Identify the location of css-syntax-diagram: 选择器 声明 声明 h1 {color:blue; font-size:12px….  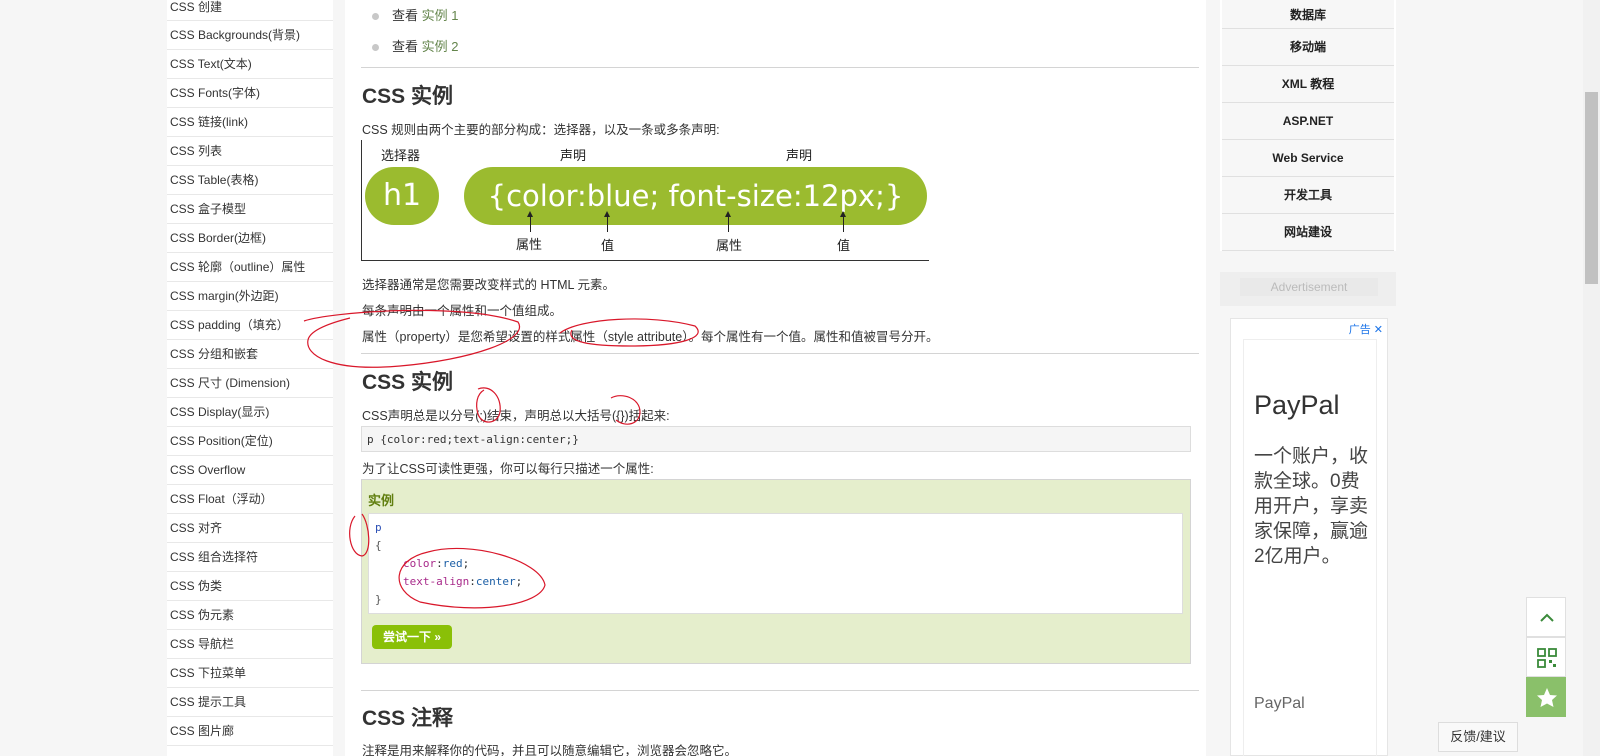
(645, 200).